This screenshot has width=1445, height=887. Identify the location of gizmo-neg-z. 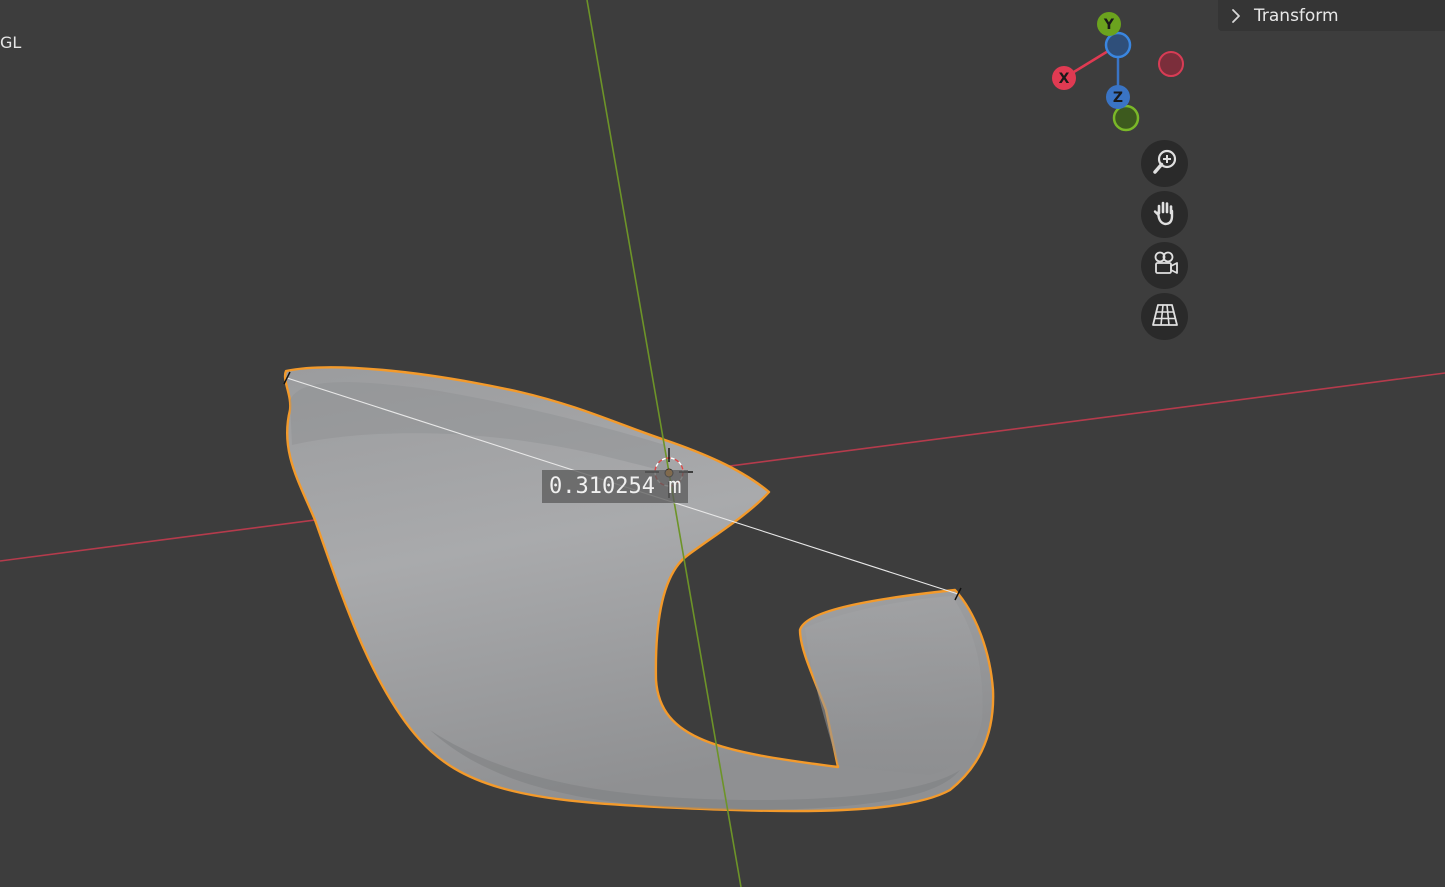
(1118, 45).